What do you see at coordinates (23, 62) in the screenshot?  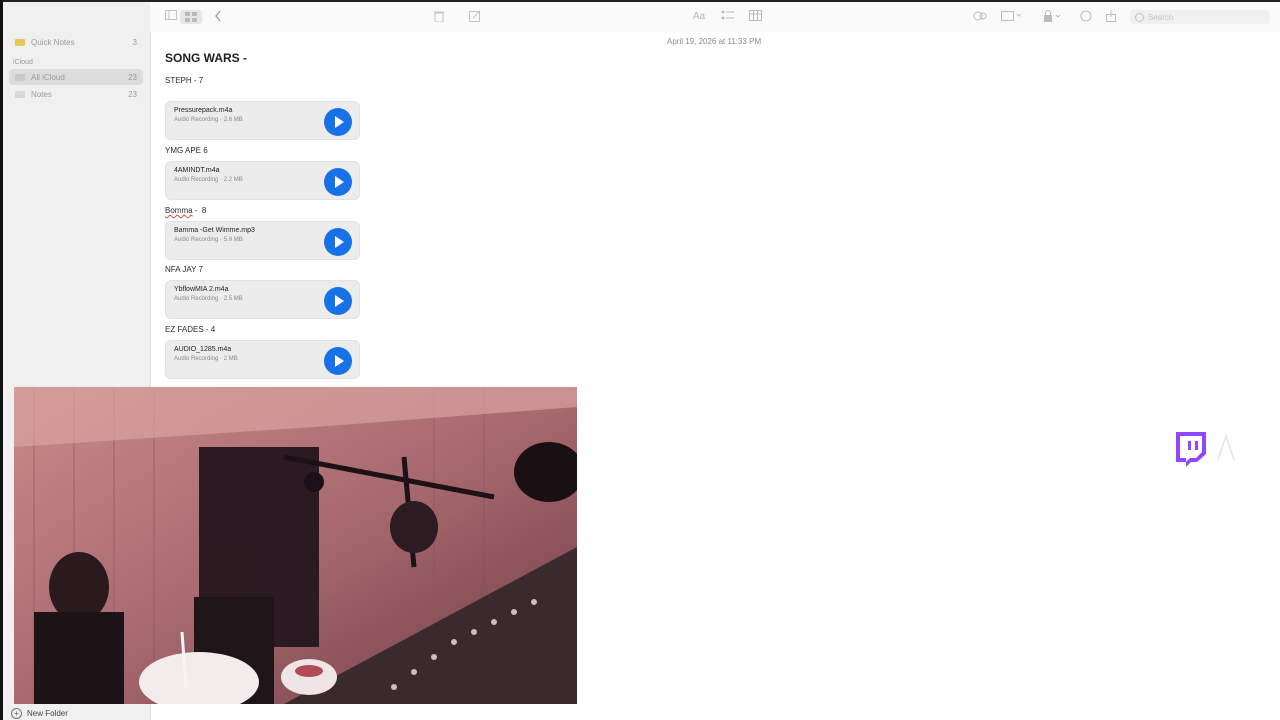 I see `sidebar-section-label: iCloud` at bounding box center [23, 62].